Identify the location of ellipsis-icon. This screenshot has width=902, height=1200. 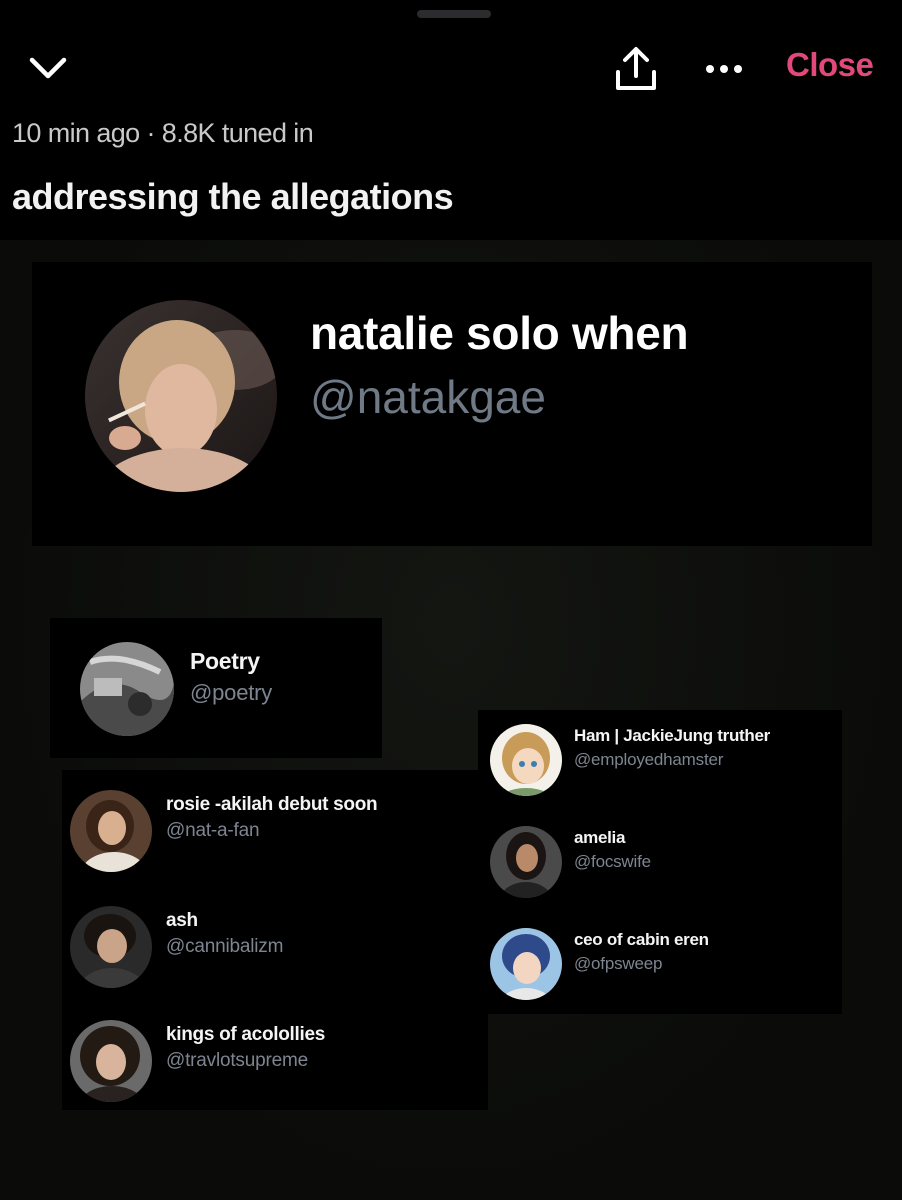
(727, 69).